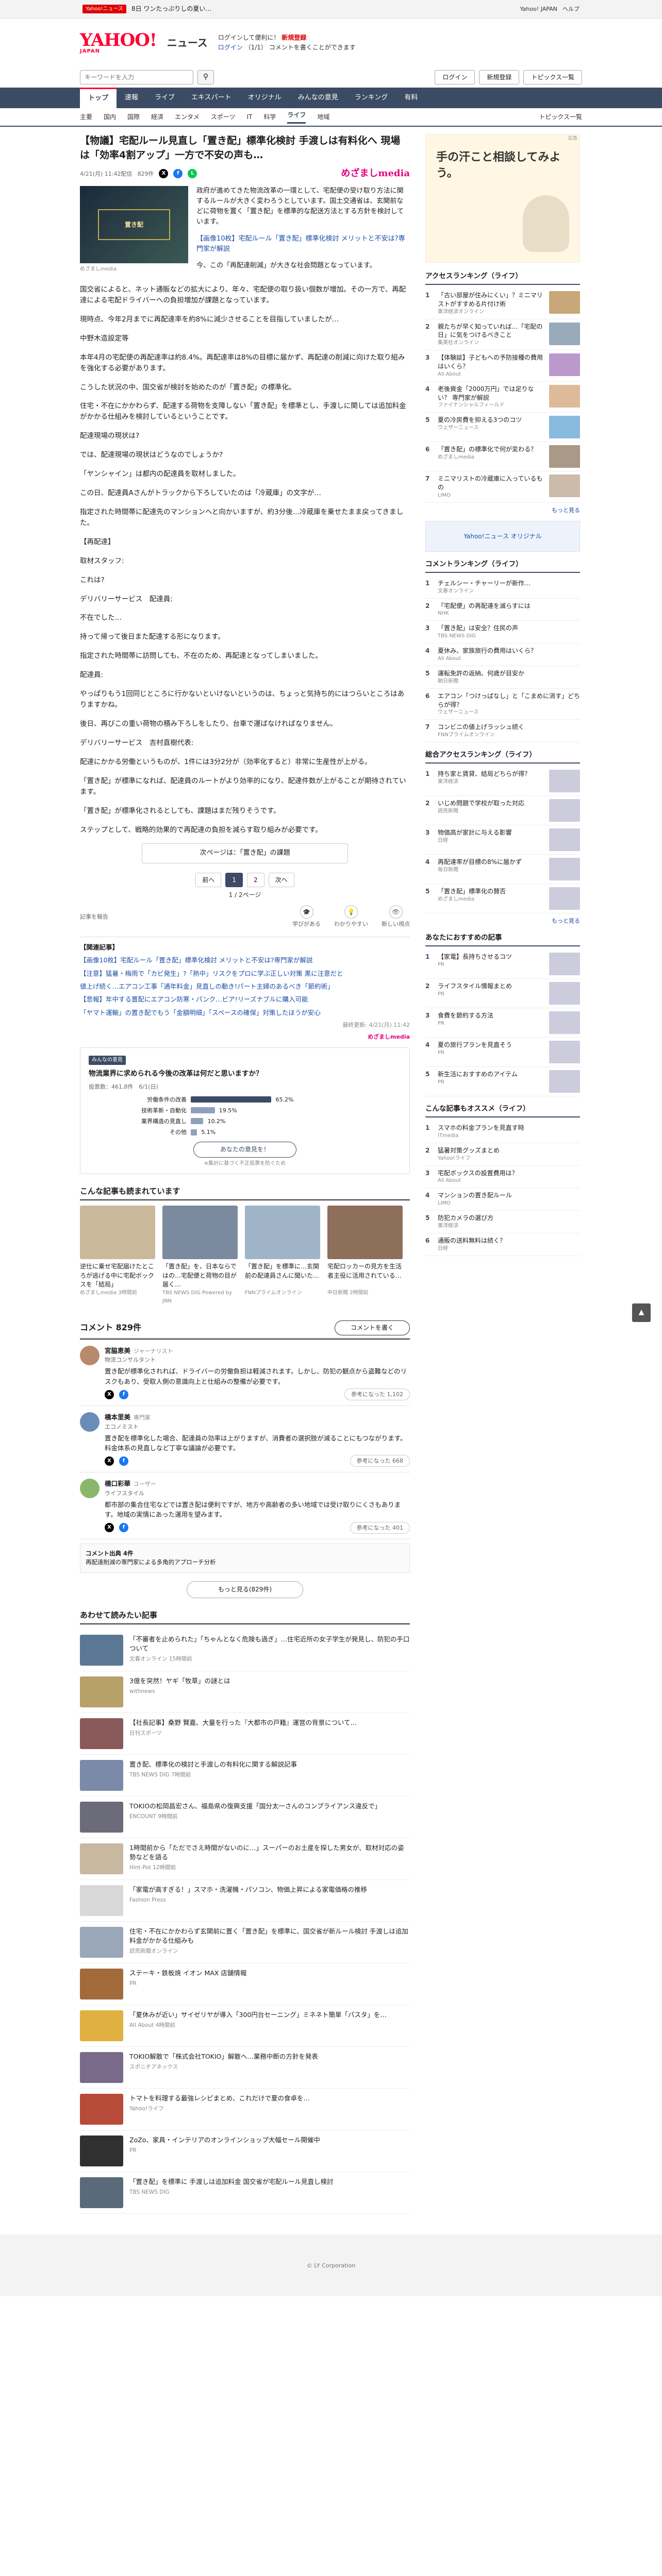 This screenshot has width=662, height=2576. Describe the element at coordinates (411, 98) in the screenshot. I see `nav-paid: 有料` at that location.